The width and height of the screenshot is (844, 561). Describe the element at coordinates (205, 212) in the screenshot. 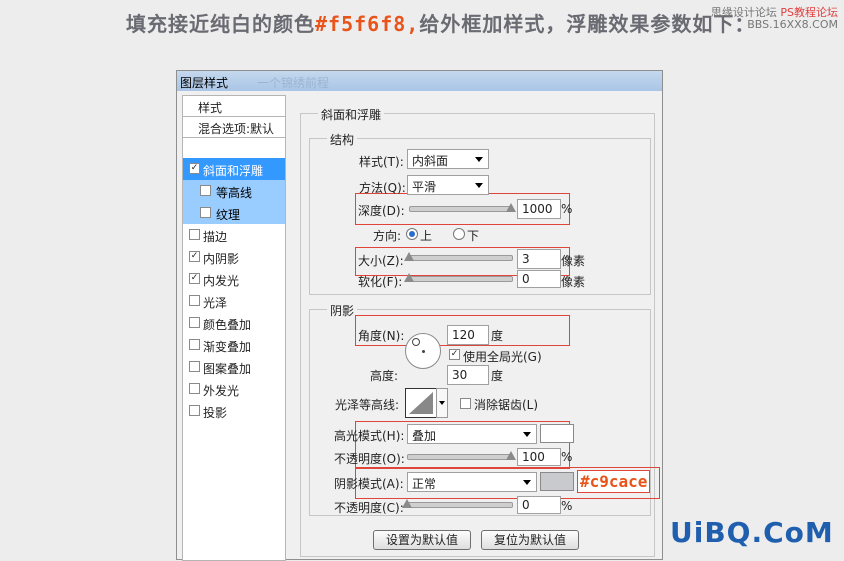

I see `texture-checkbox` at that location.